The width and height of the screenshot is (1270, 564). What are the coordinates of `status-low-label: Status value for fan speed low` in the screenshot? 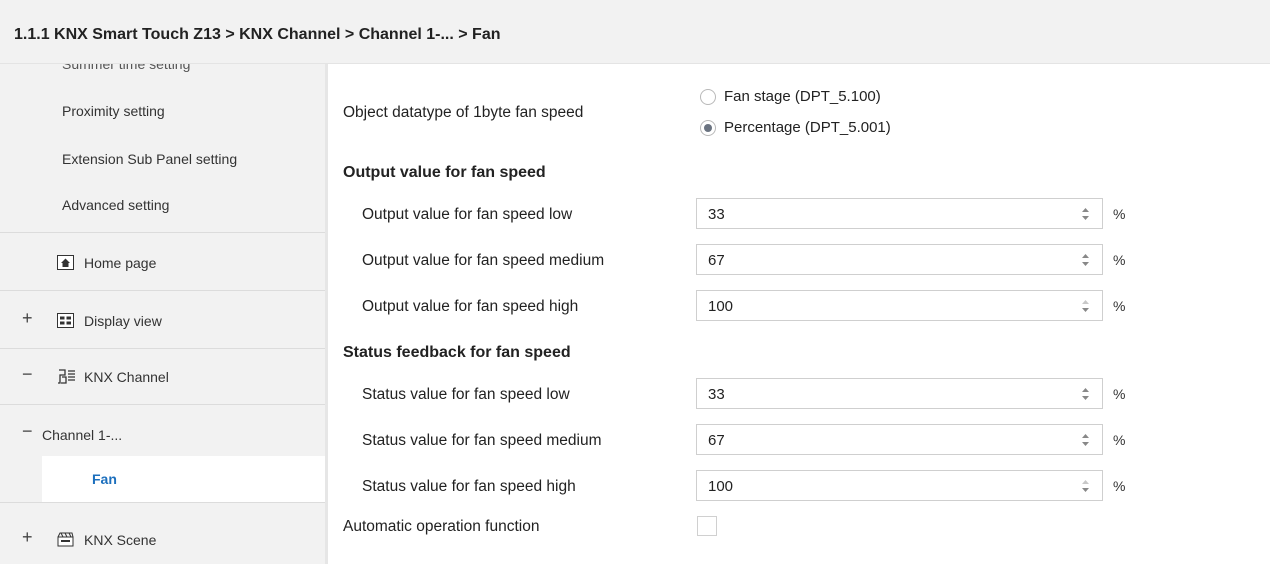 It's located at (466, 394).